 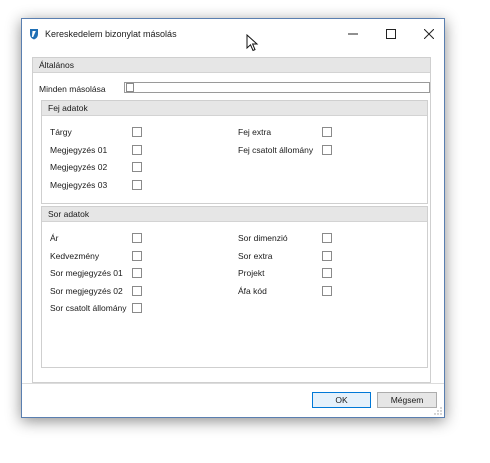 I want to click on head-label-fej-extra: Fej extra, so click(x=255, y=132).